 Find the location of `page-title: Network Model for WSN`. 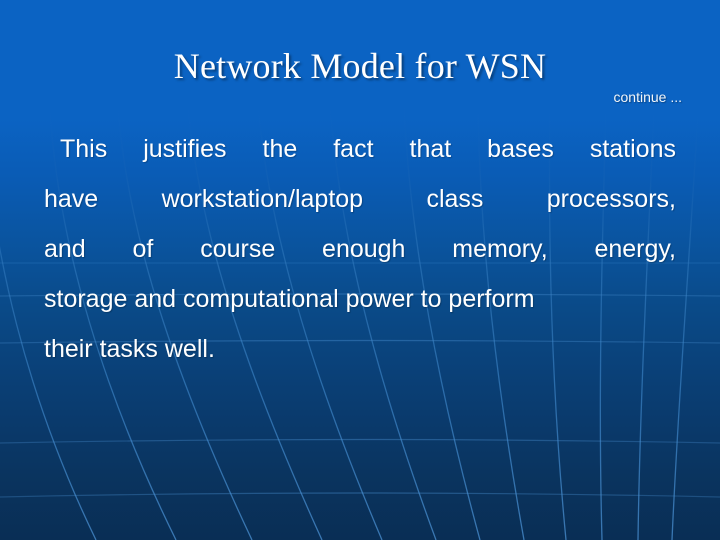

page-title: Network Model for WSN is located at coordinates (360, 66).